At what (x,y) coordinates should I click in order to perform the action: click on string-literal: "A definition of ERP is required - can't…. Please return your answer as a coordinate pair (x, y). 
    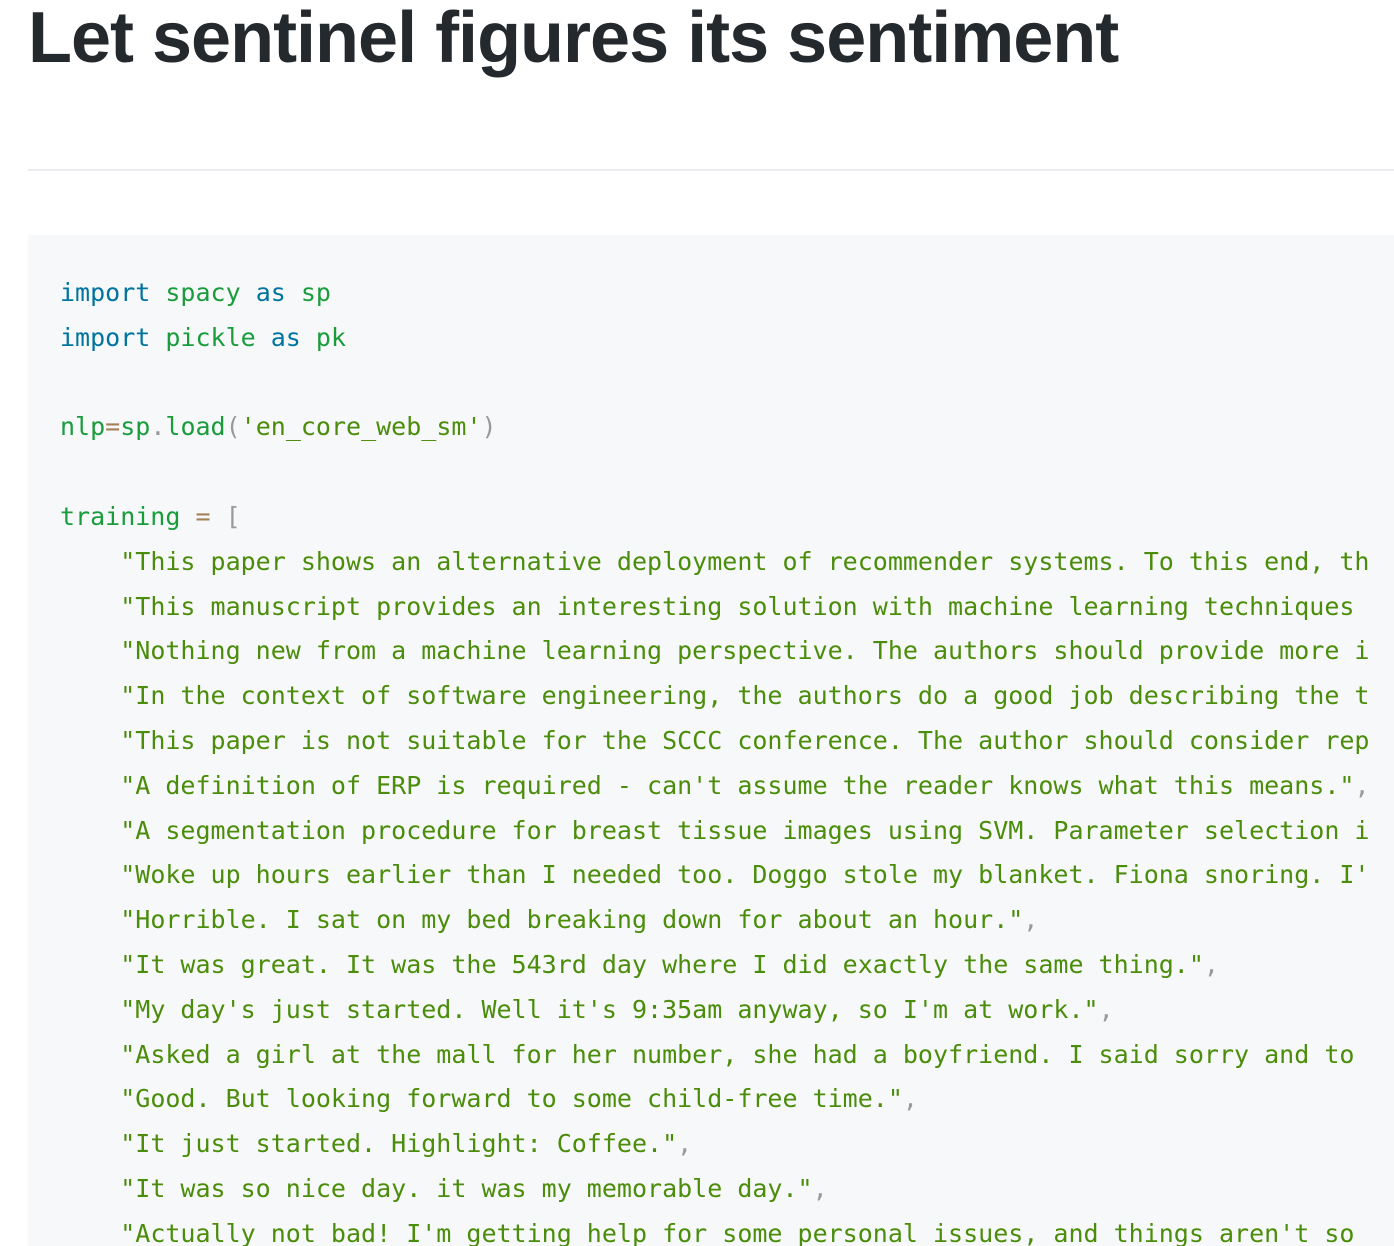
    Looking at the image, I should click on (737, 785).